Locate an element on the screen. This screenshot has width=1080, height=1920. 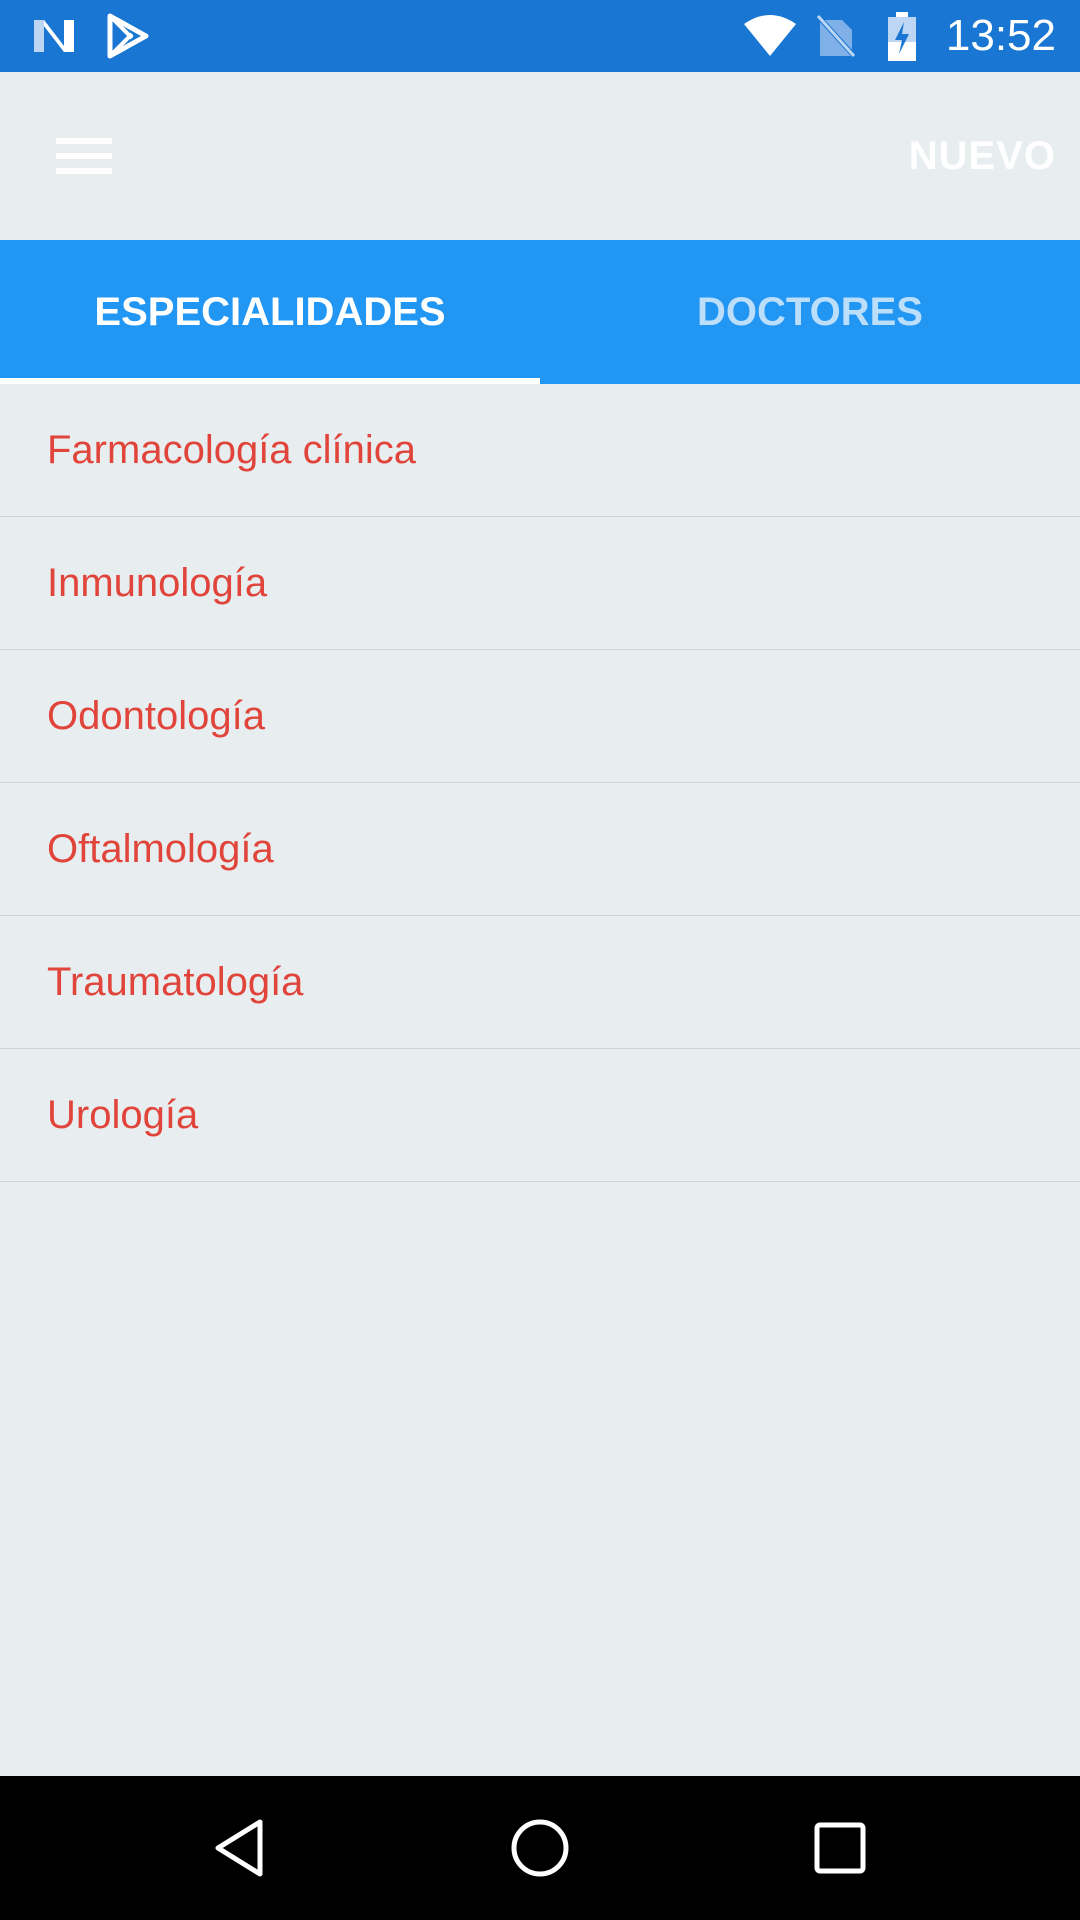
recents-button is located at coordinates (840, 1848).